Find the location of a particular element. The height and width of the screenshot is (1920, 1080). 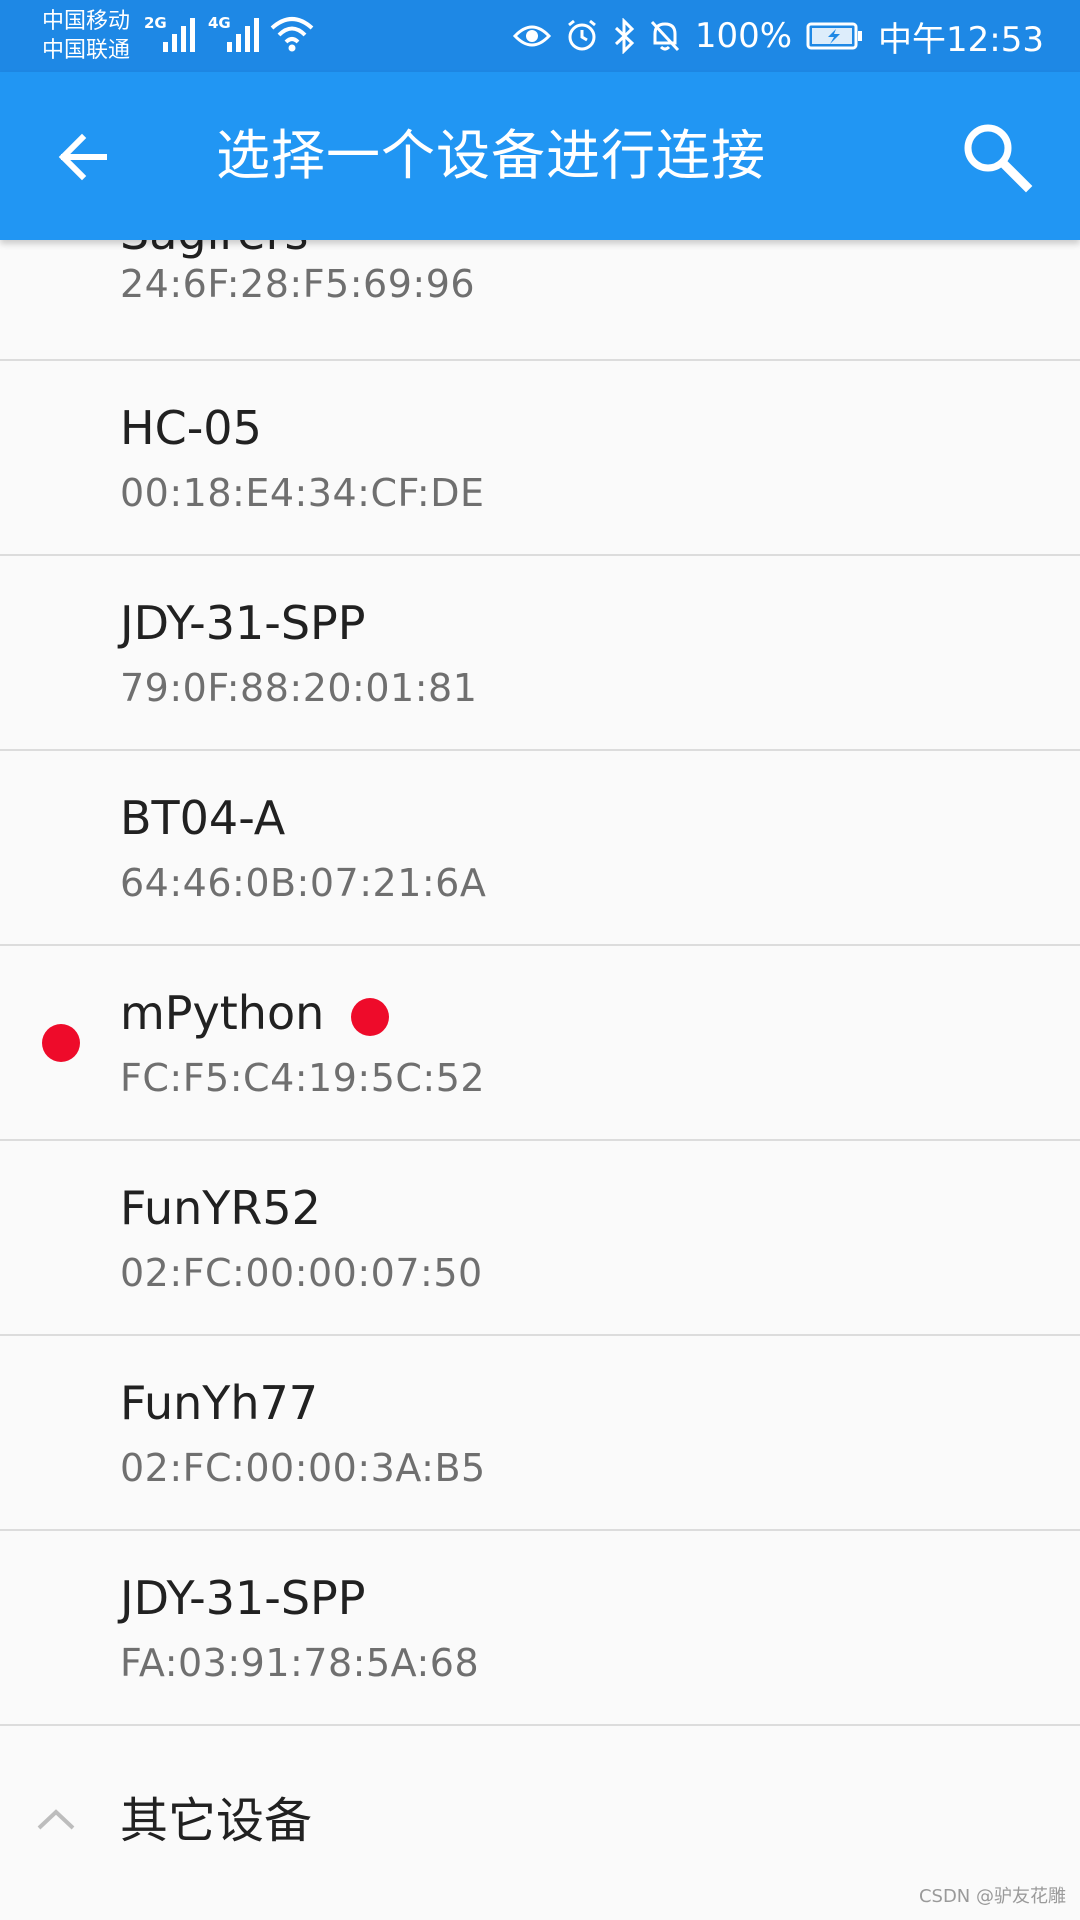

clock: 中午12:53 is located at coordinates (961, 39).